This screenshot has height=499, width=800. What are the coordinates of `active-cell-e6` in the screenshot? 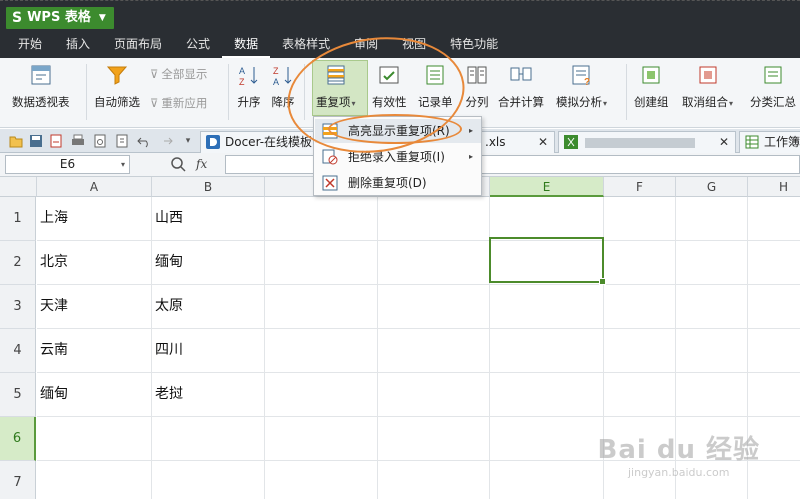 It's located at (547, 261).